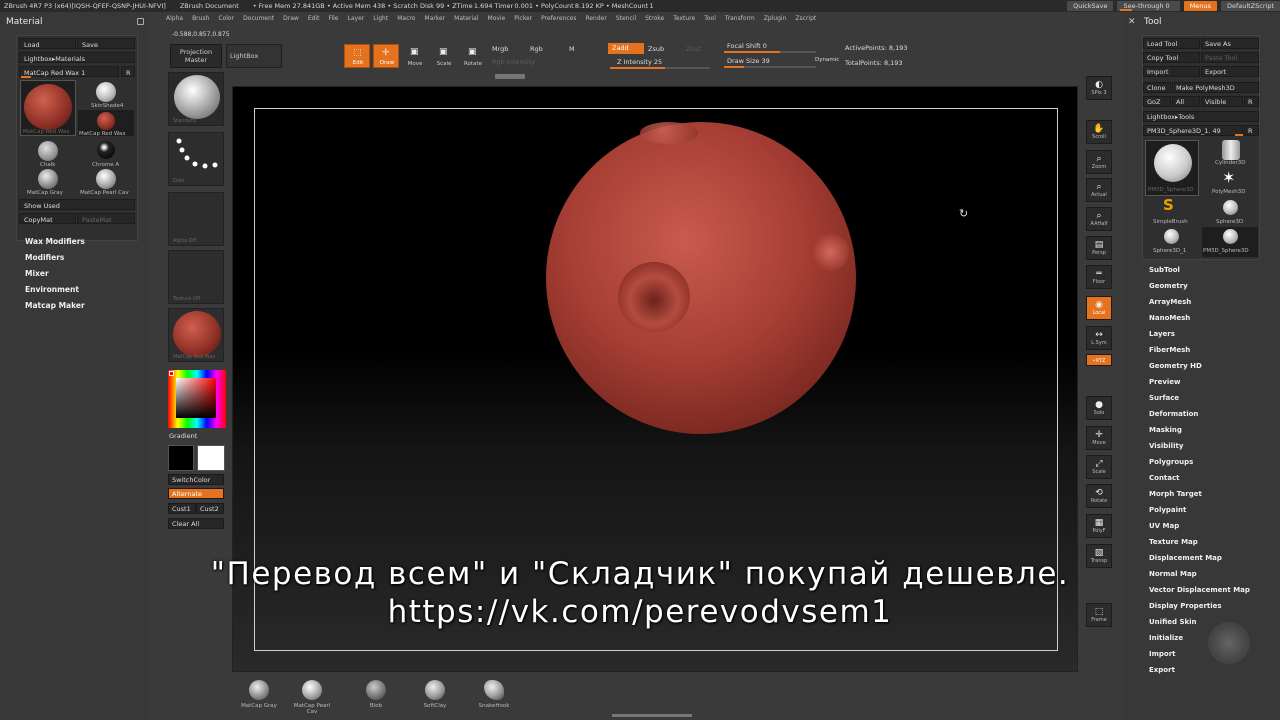  What do you see at coordinates (595, 21) in the screenshot?
I see `menu-render: Render` at bounding box center [595, 21].